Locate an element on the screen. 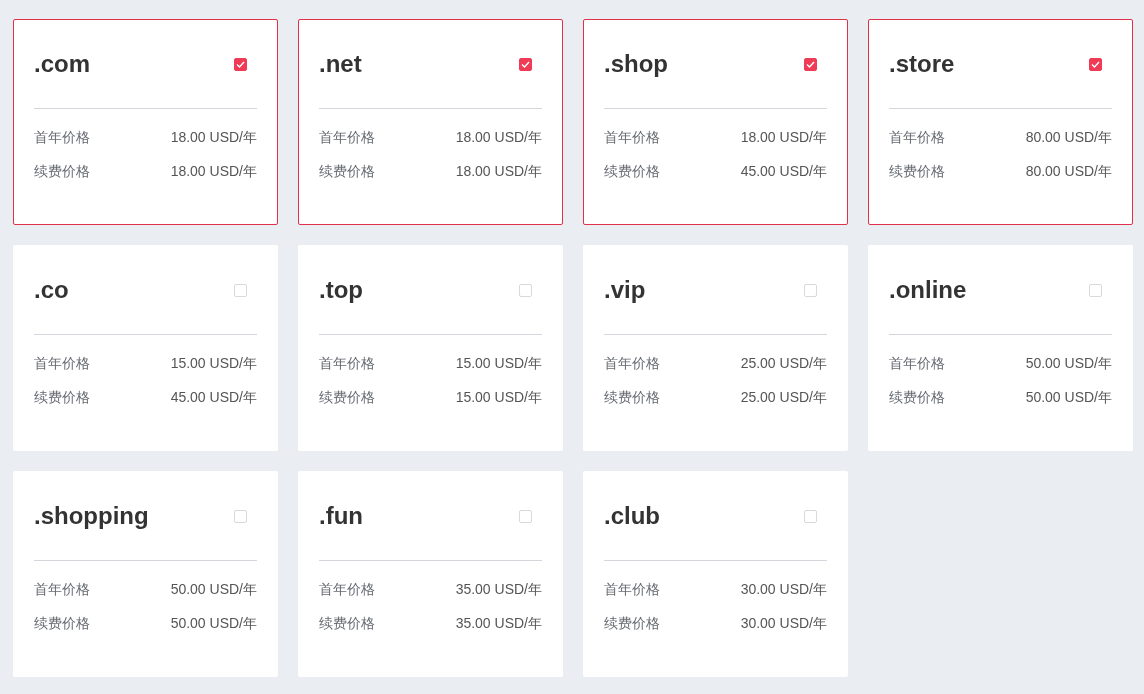 Image resolution: width=1144 pixels, height=694 pixels. domain-card: .store 首年价格 80.00 USD/年 续费价格 80.00 USD/年 is located at coordinates (1000, 122).